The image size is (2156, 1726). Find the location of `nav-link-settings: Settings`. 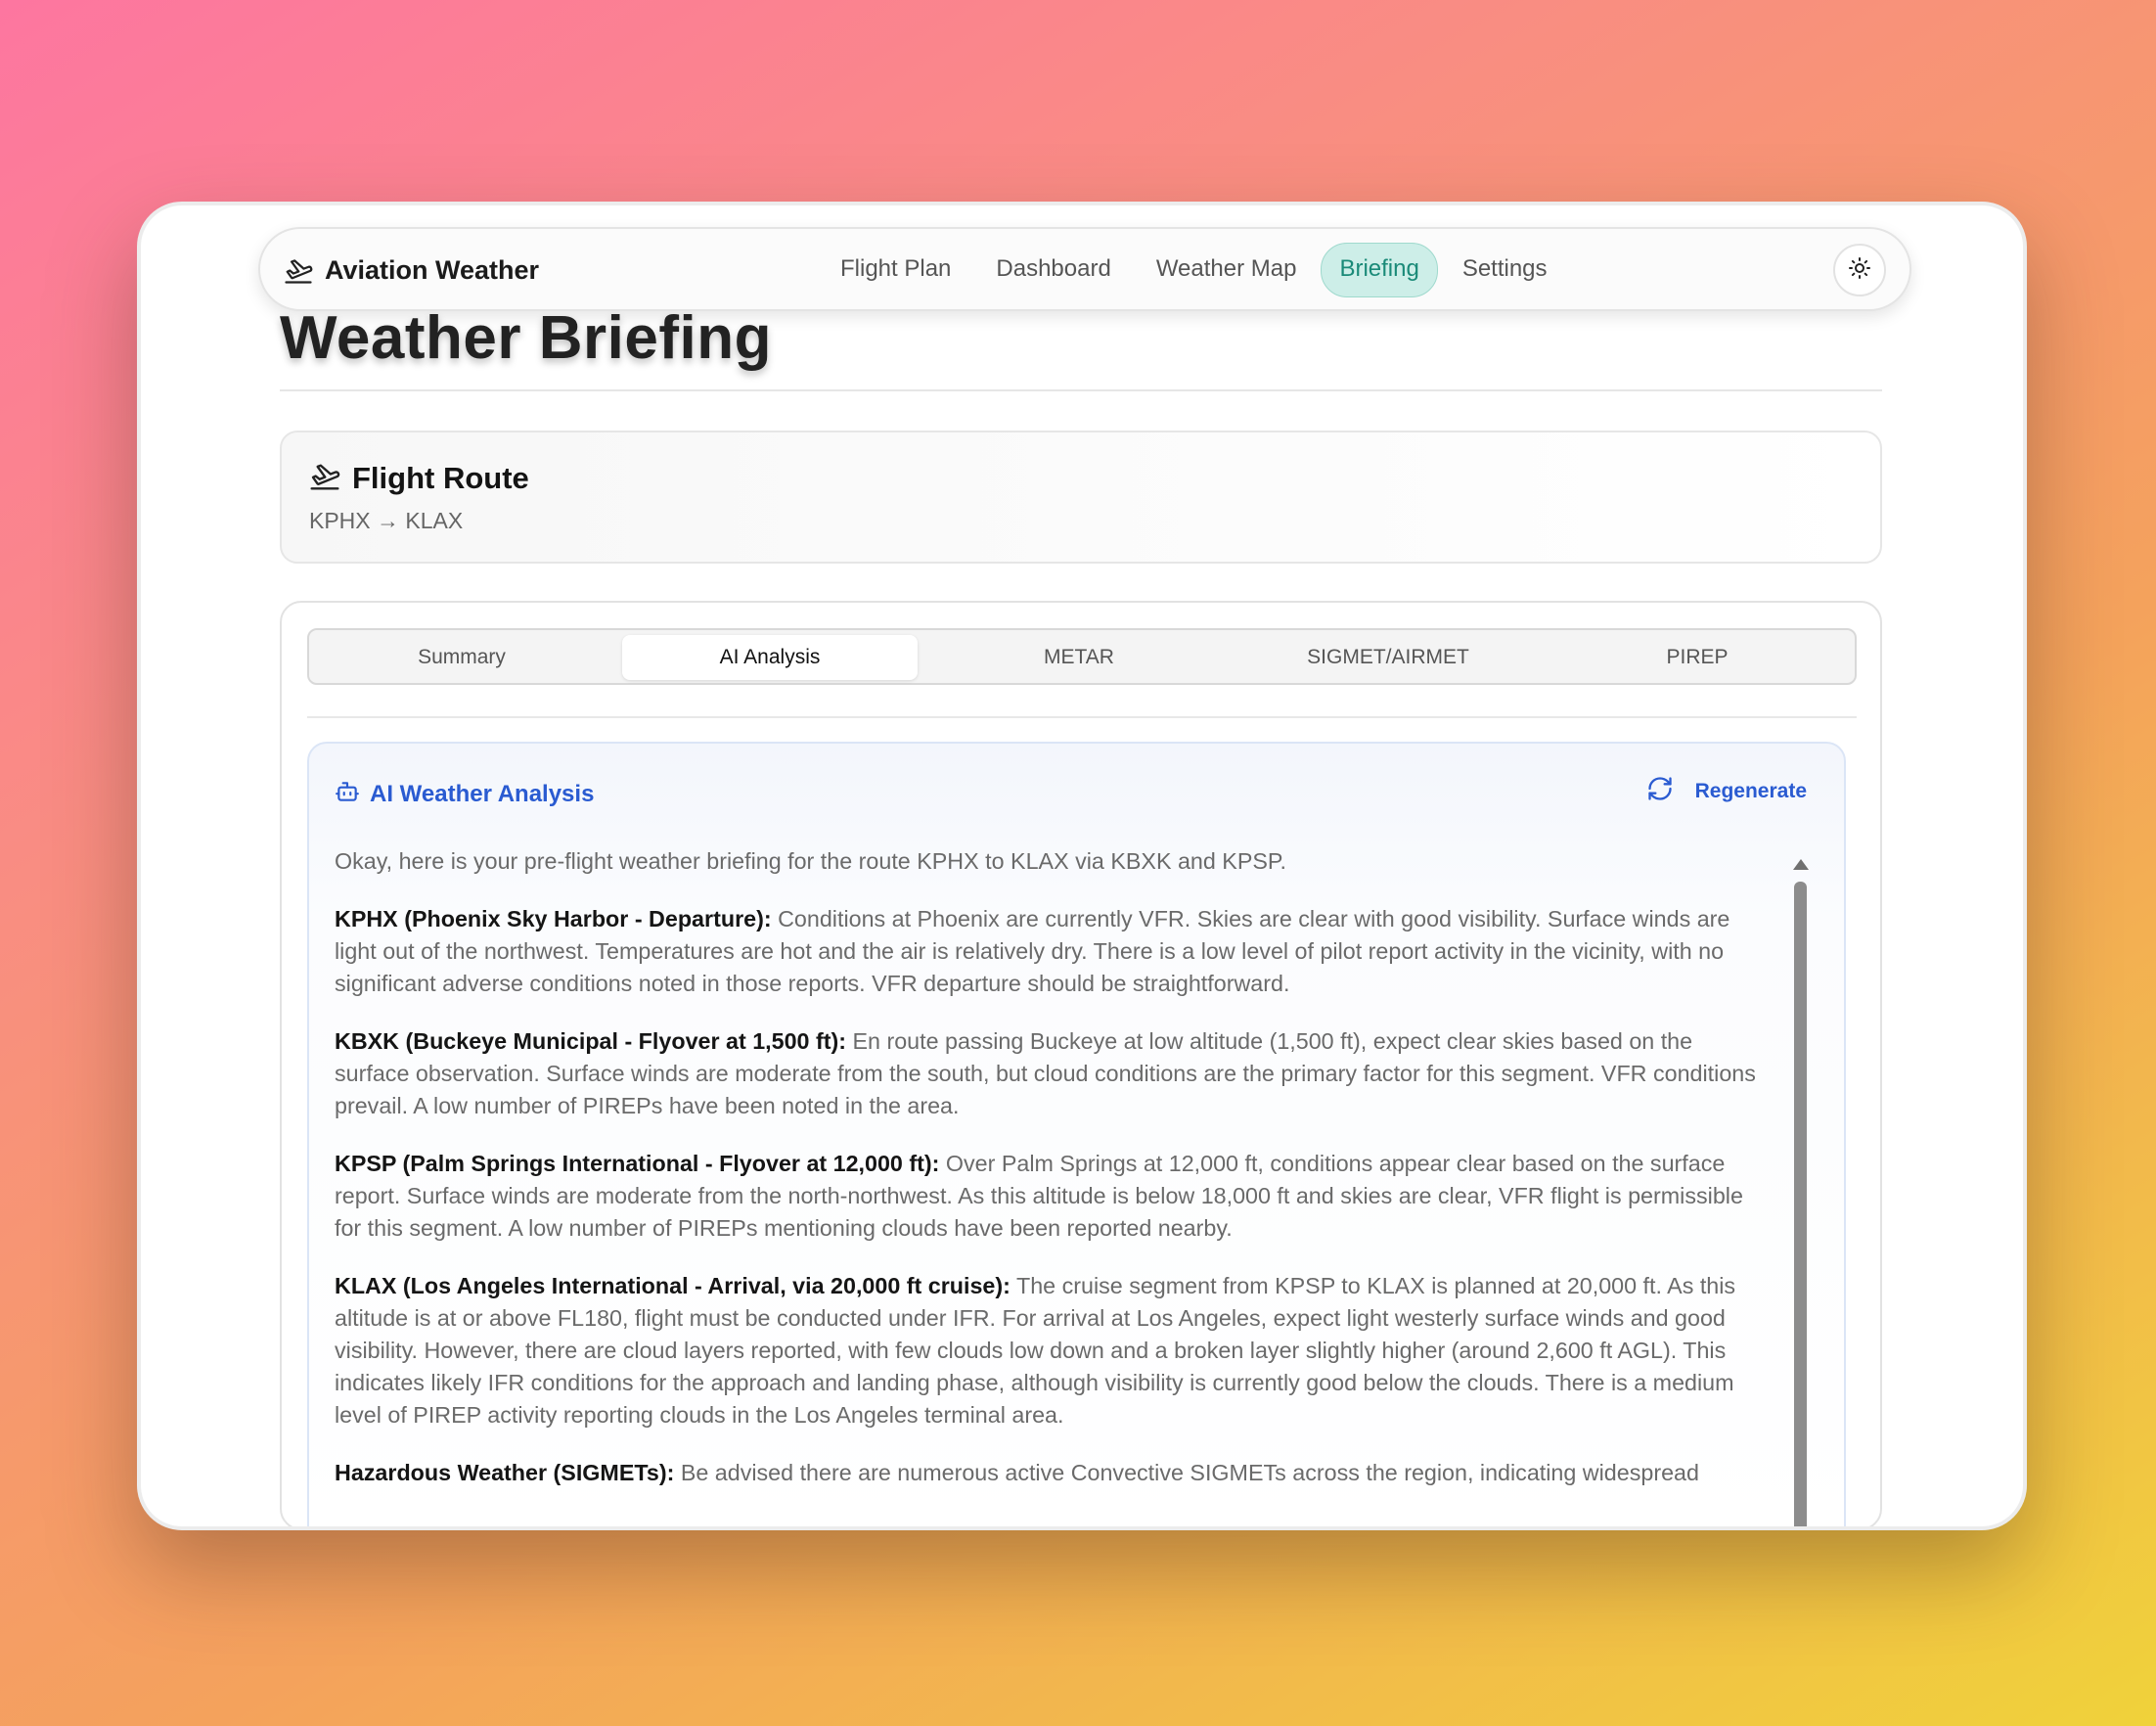

nav-link-settings: Settings is located at coordinates (1505, 269).